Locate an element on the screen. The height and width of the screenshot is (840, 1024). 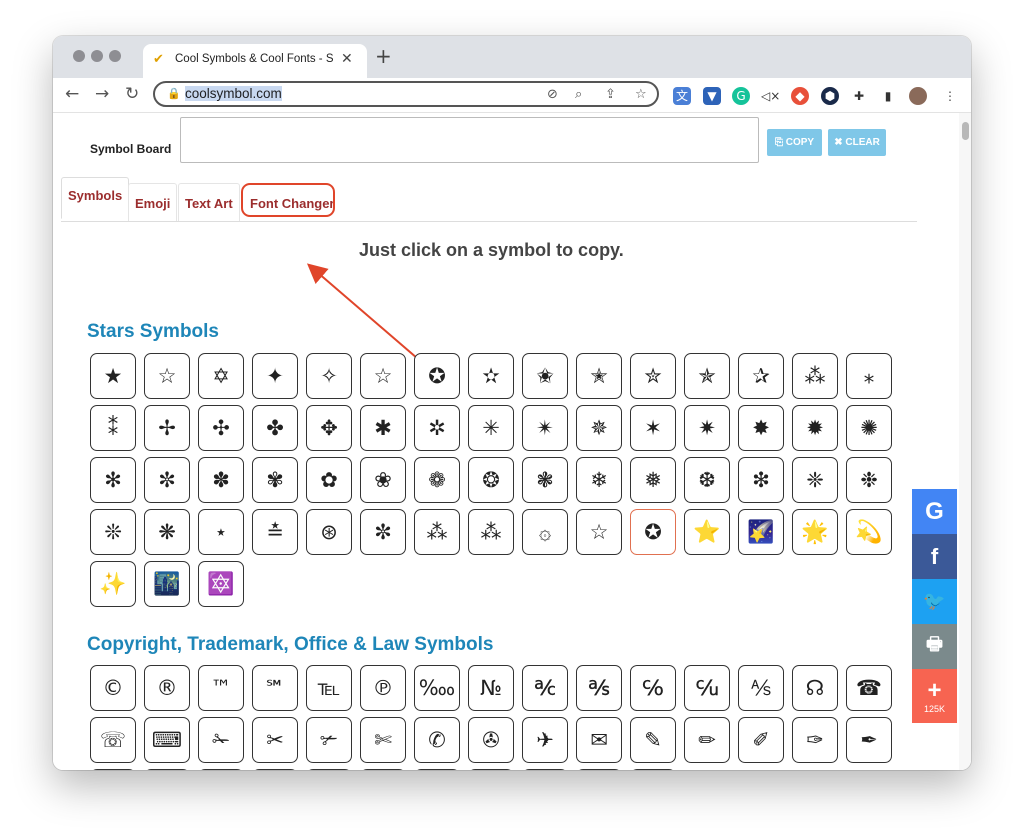
symbol-cell: ® is located at coordinates (167, 688).